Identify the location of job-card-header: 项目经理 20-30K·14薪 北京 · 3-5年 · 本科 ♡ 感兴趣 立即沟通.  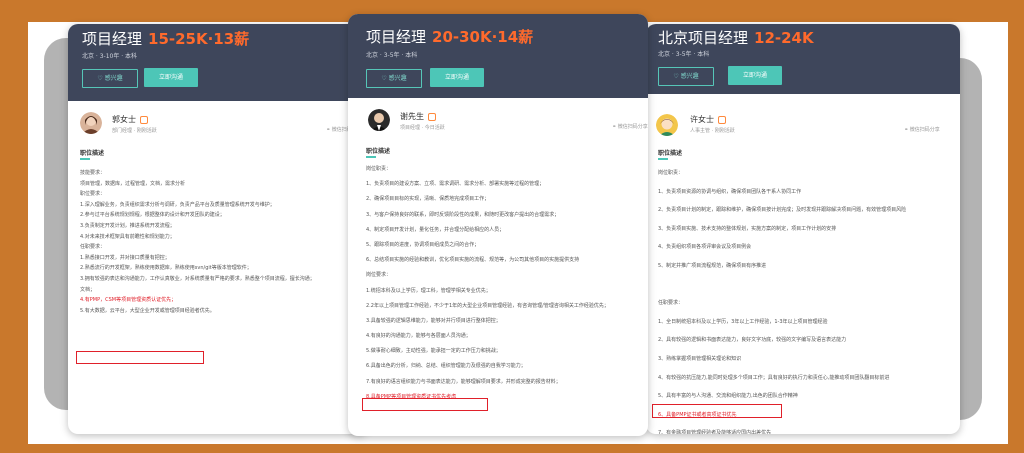
(498, 56).